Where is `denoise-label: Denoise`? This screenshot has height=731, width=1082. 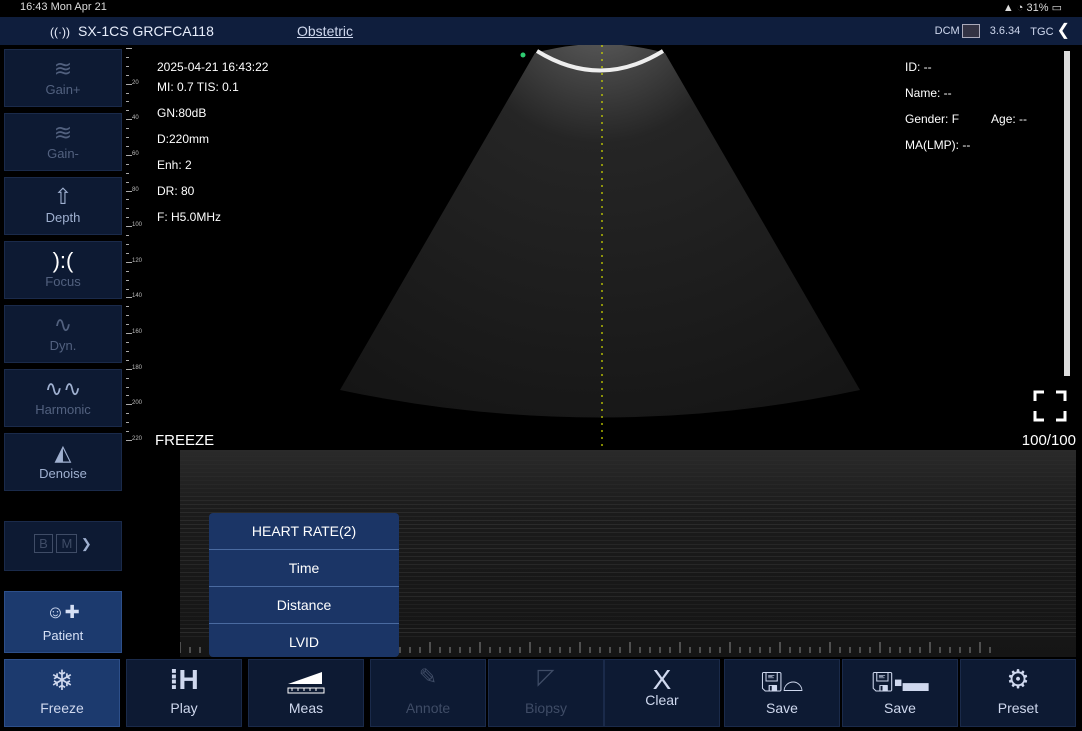
denoise-label: Denoise is located at coordinates (63, 473).